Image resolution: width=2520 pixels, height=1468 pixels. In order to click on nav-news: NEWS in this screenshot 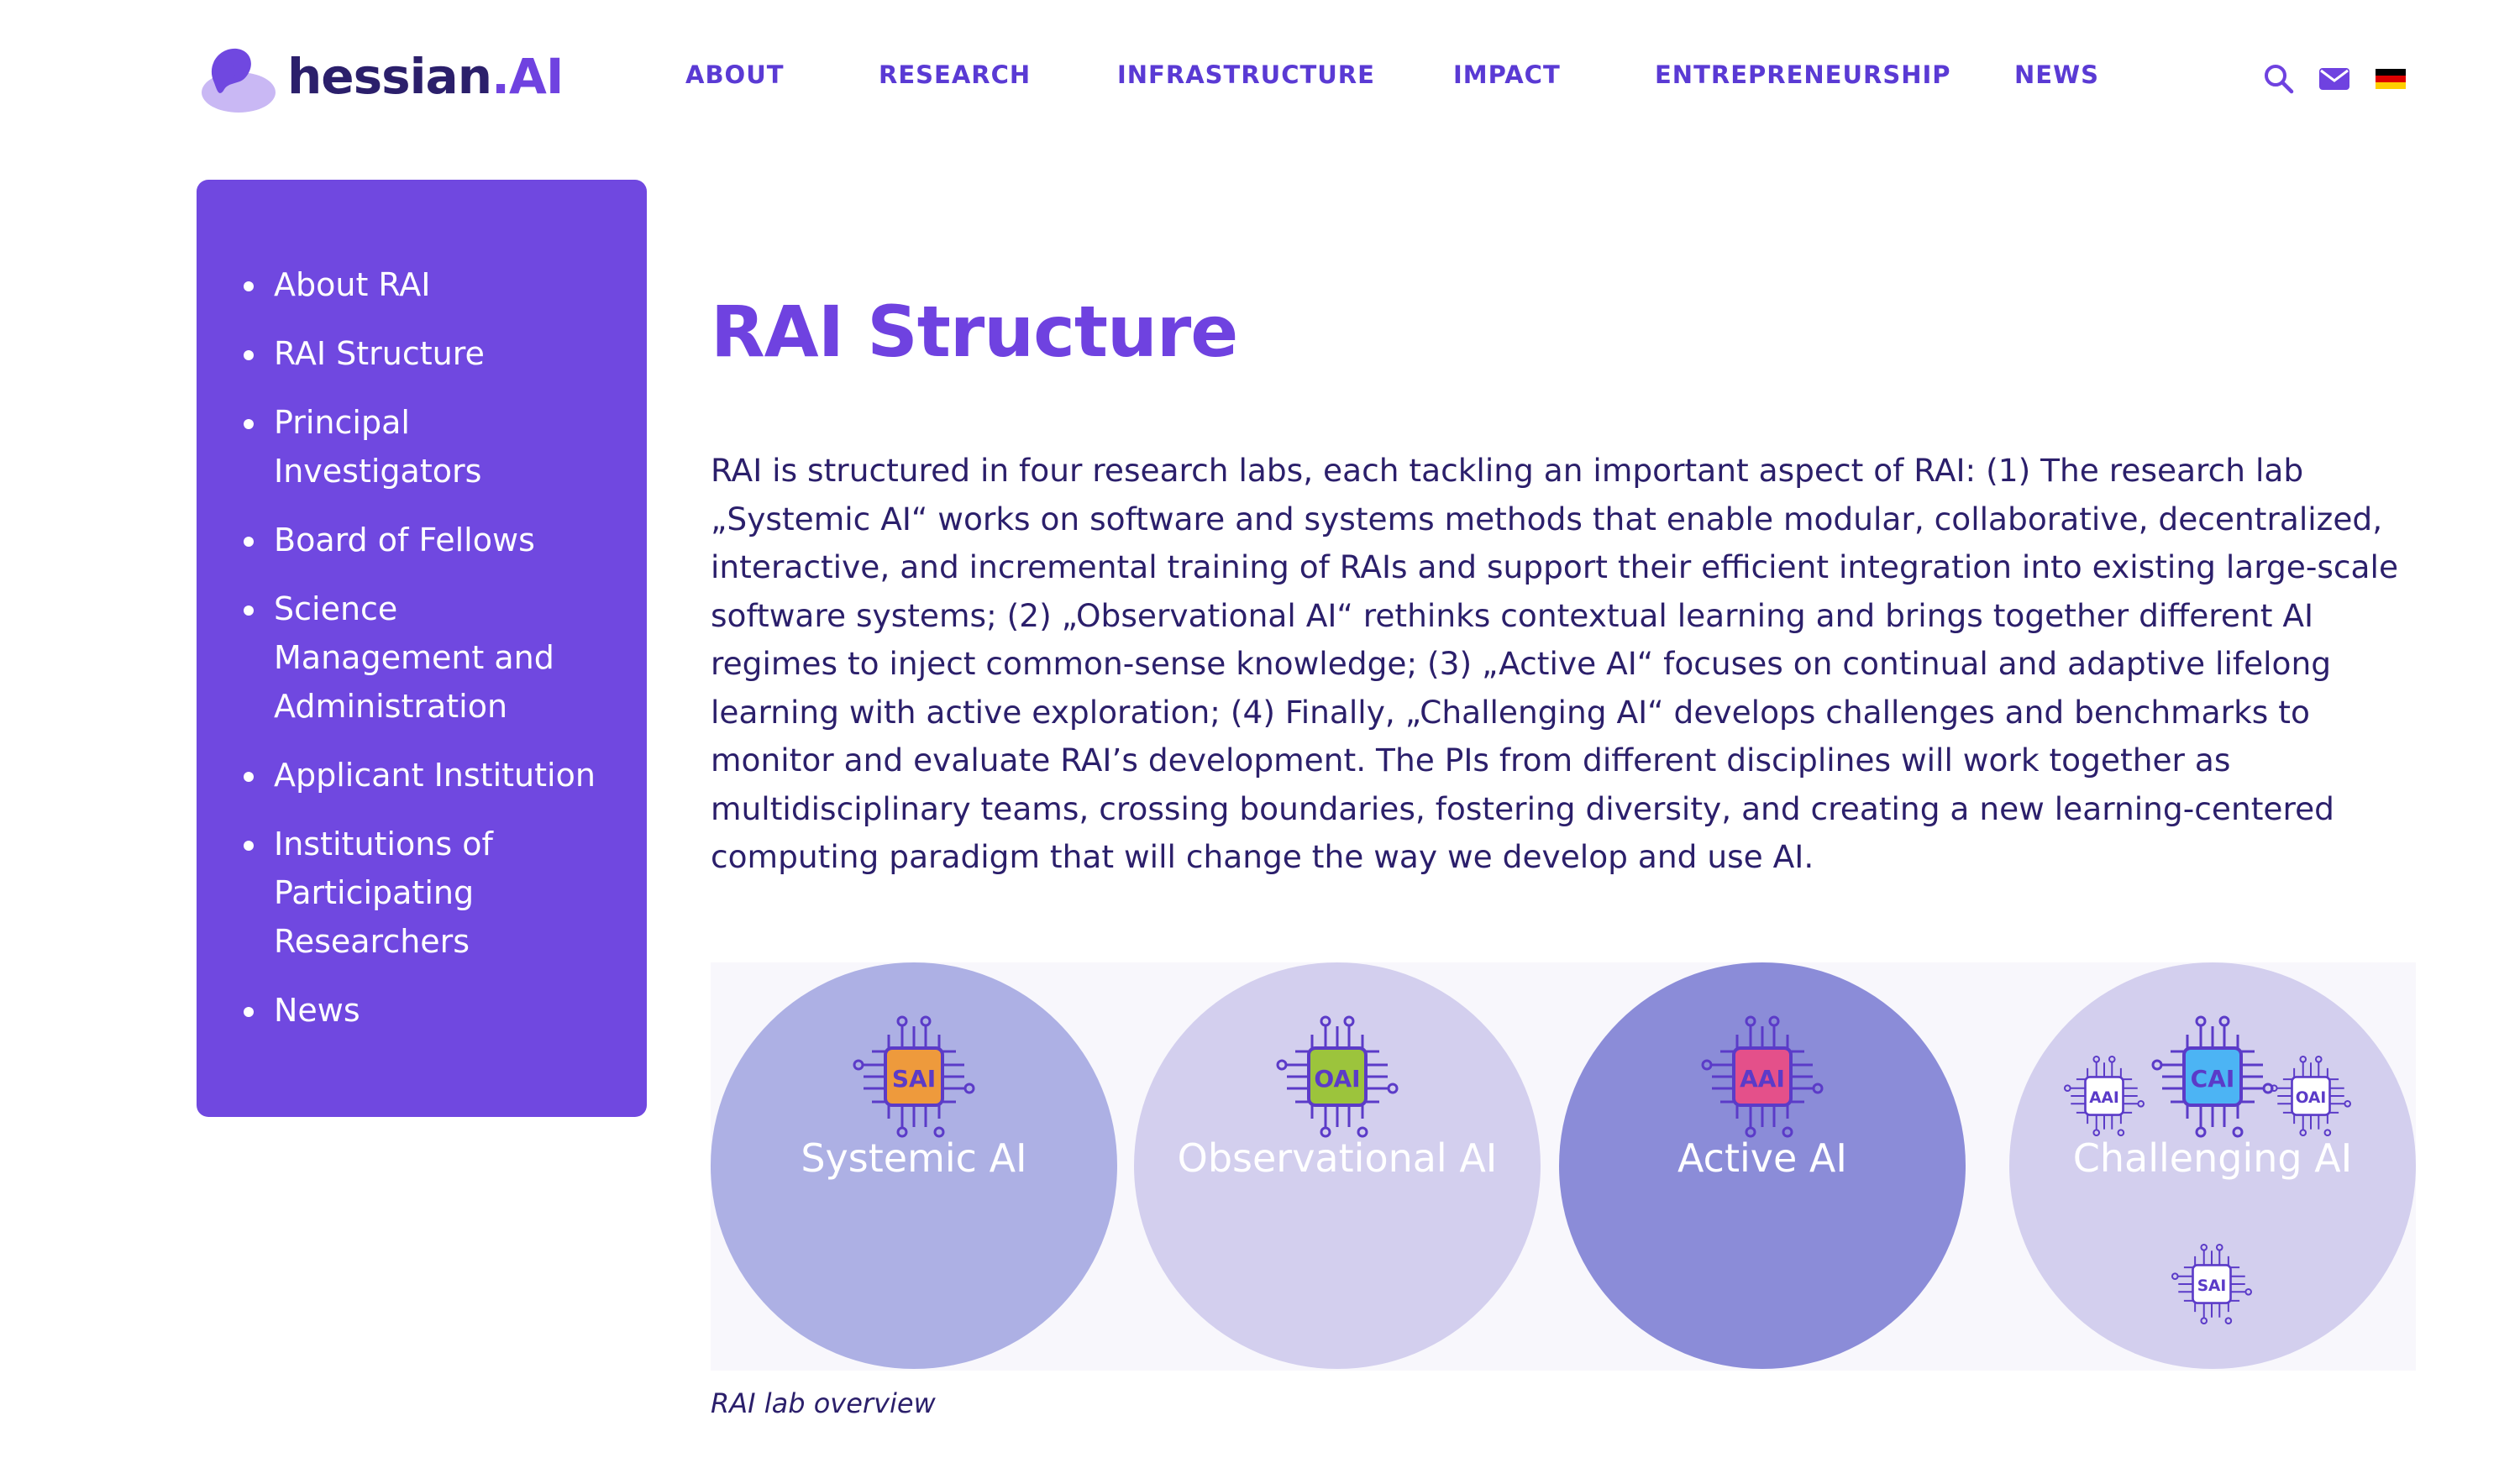, I will do `click(2056, 74)`.